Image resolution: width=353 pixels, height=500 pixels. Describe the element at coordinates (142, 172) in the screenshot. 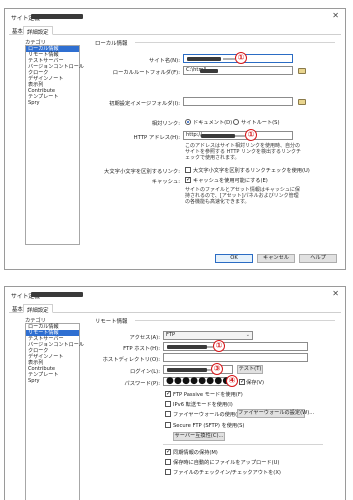

I see `case-sensitive-label: 大文字小文字を区別するリンク:` at that location.